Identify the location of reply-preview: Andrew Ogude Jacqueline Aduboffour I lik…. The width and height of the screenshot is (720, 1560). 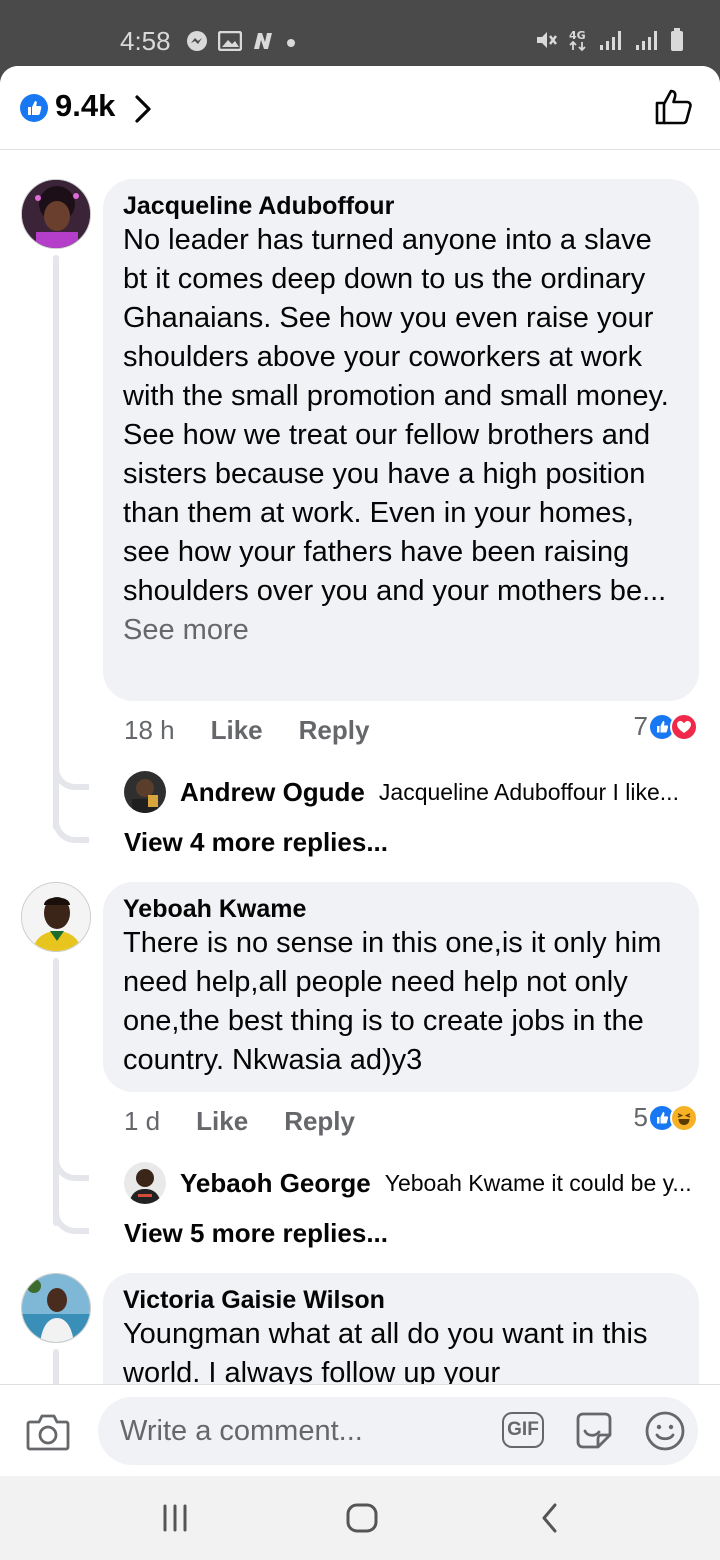
(401, 792).